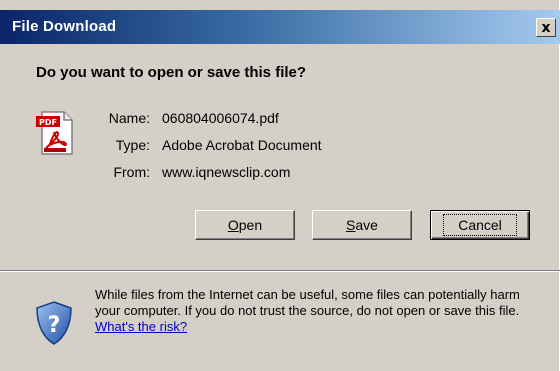  I want to click on save-button-label: Save, so click(362, 225).